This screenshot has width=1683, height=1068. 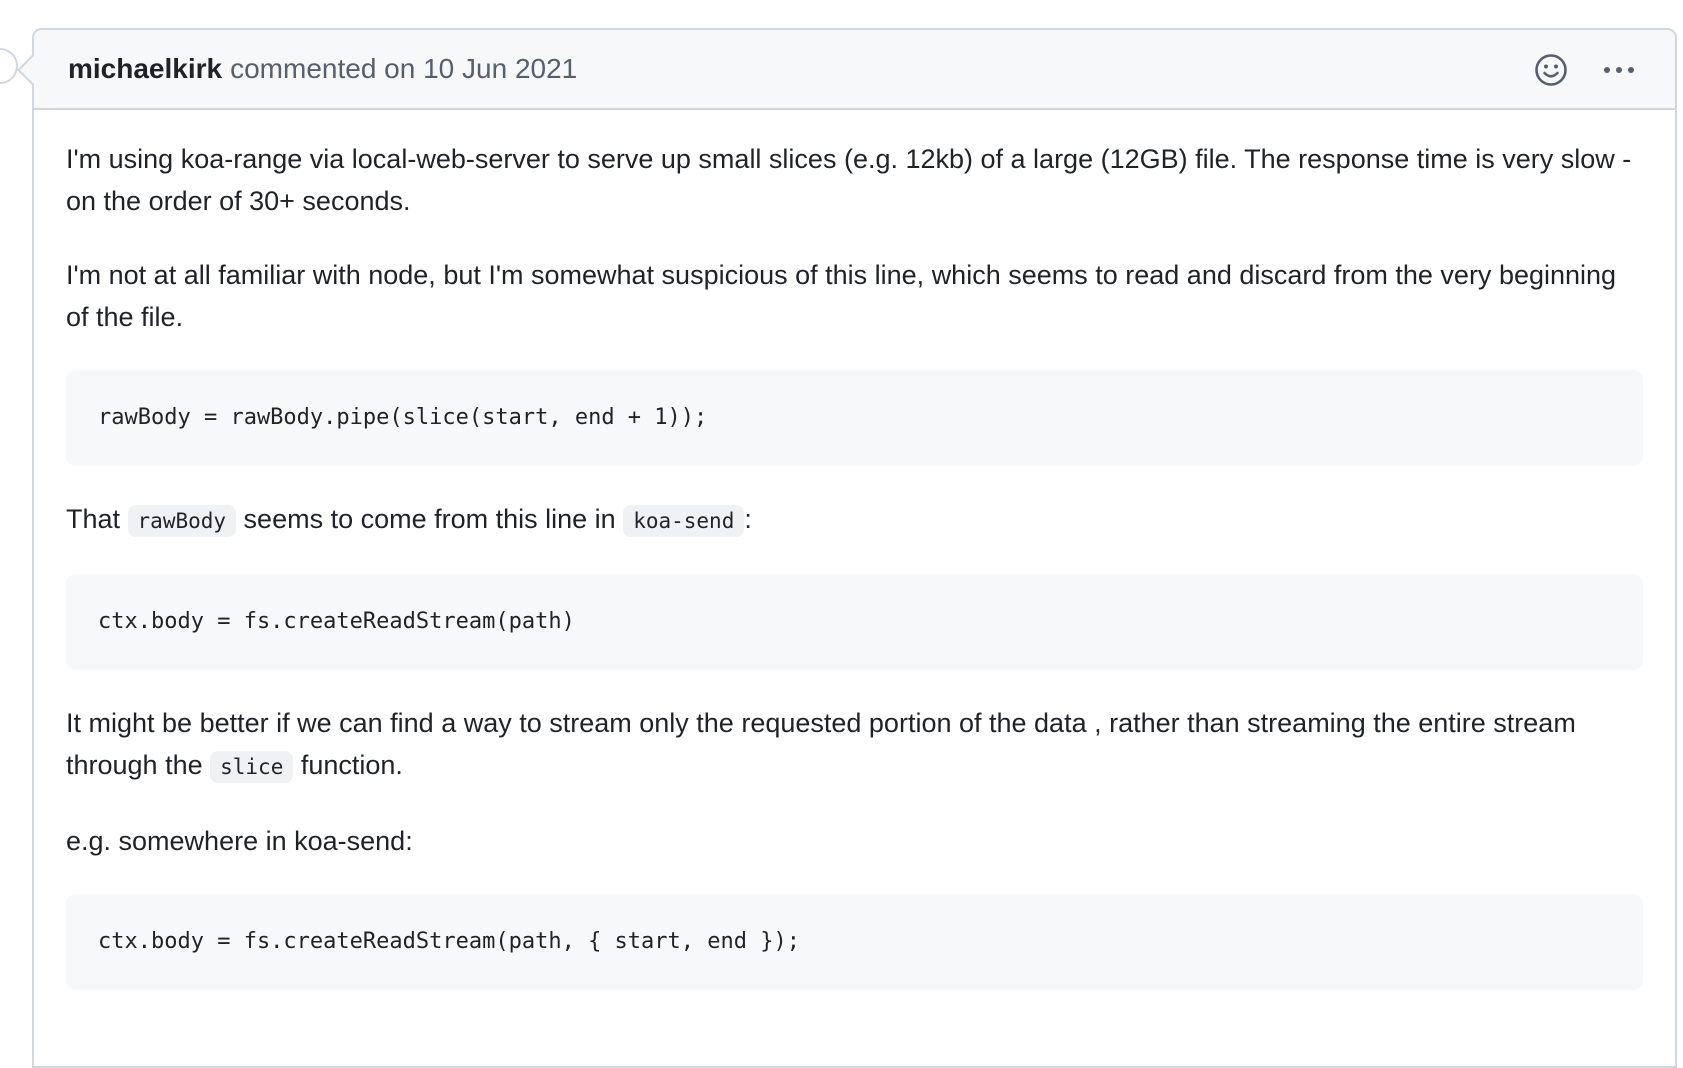 I want to click on text-segment: That, so click(x=97, y=519).